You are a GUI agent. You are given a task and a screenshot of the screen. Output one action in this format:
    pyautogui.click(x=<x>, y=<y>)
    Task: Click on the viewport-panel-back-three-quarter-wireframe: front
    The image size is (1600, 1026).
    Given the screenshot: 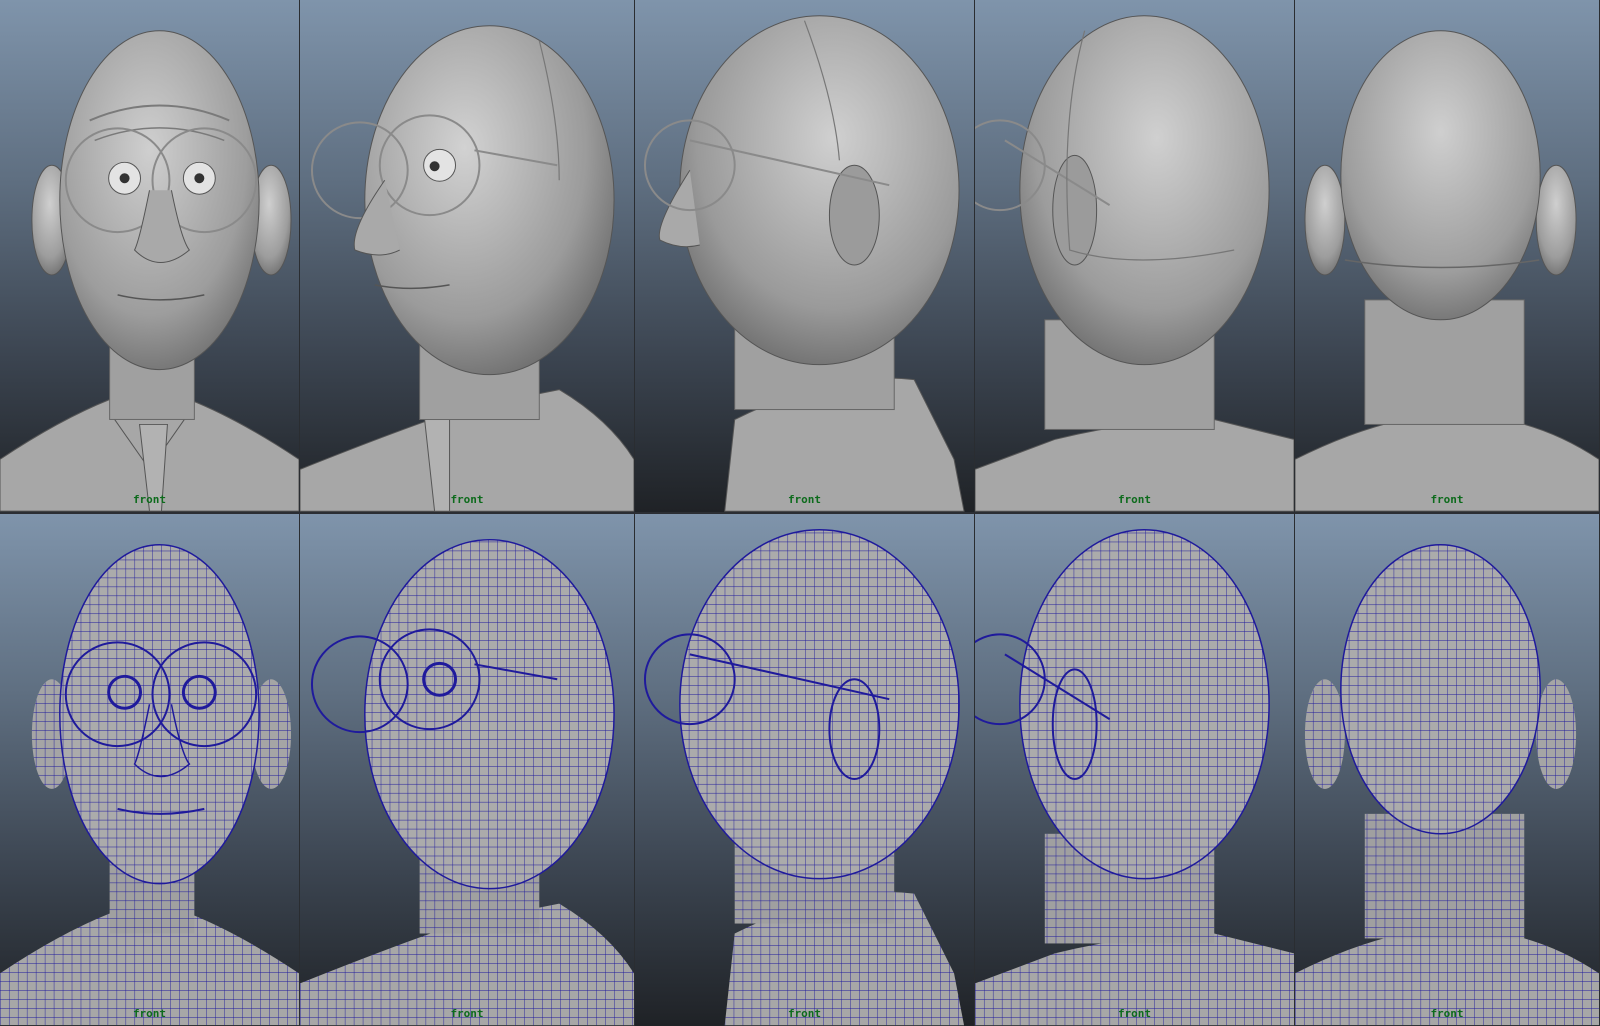 What is the action you would take?
    pyautogui.click(x=1135, y=770)
    